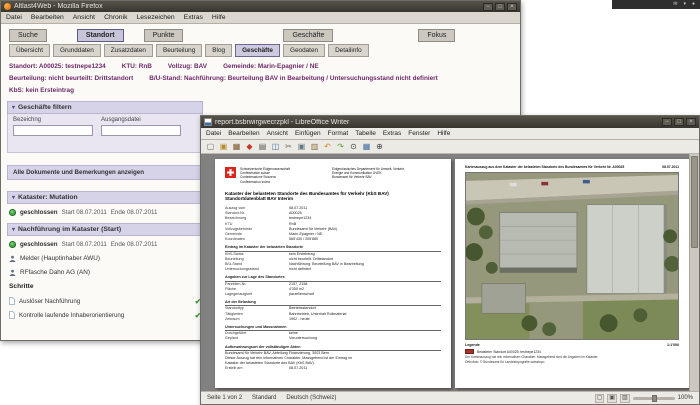  What do you see at coordinates (443, 133) in the screenshot?
I see `writer-menu-hilfe: Hilfe` at bounding box center [443, 133].